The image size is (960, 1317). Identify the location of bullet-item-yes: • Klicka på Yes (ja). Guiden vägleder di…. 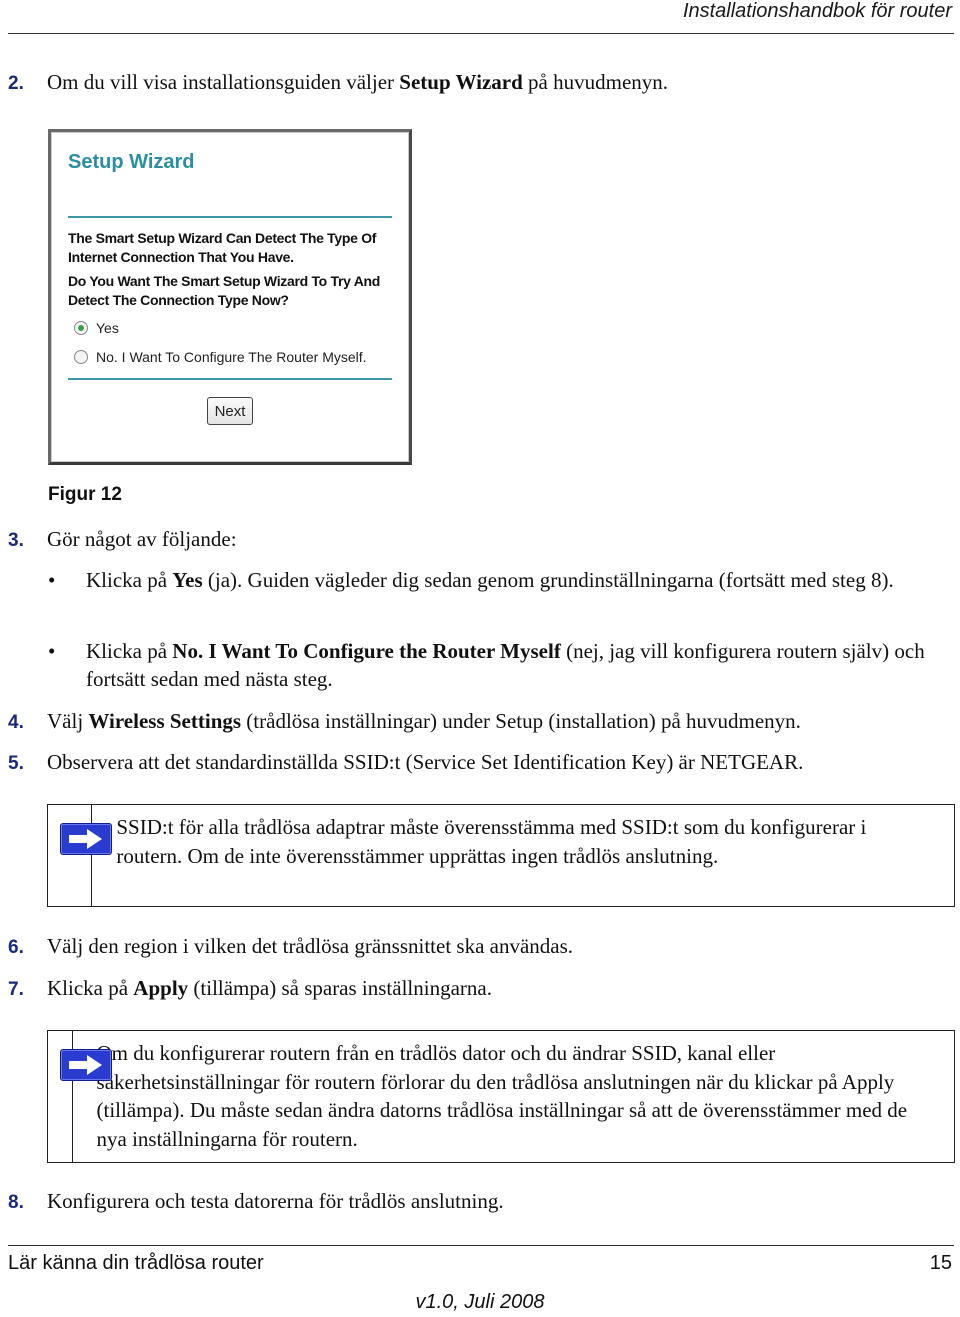
(471, 580).